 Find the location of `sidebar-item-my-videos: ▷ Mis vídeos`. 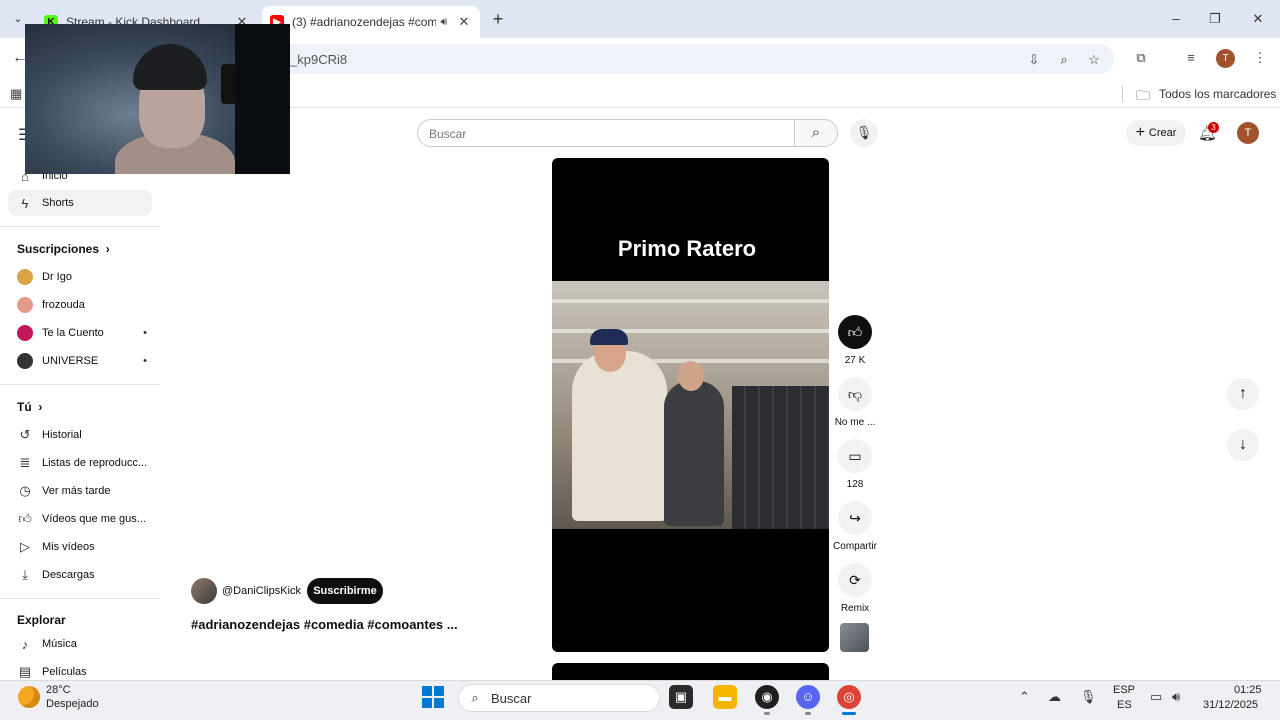

sidebar-item-my-videos: ▷ Mis vídeos is located at coordinates (80, 547).